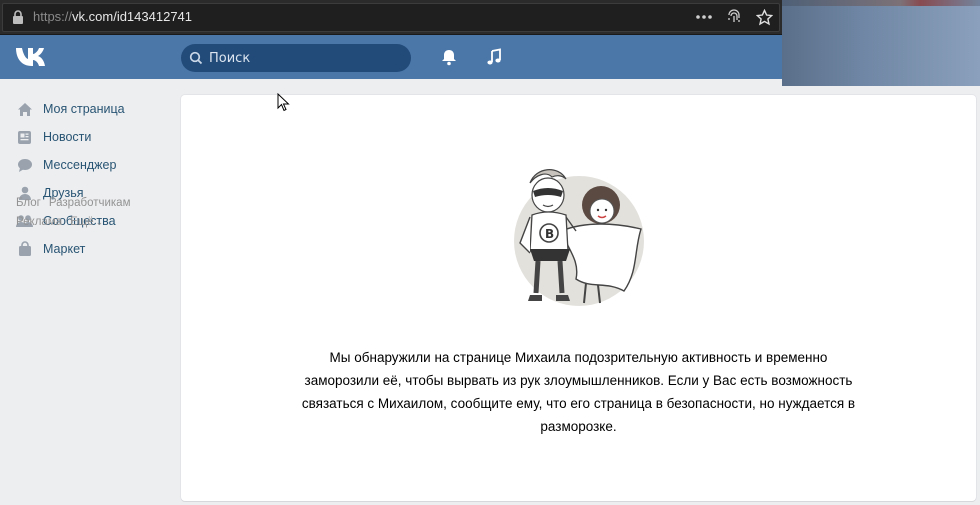 The height and width of the screenshot is (505, 980). I want to click on sidebar-item-label: Маркет, so click(64, 249).